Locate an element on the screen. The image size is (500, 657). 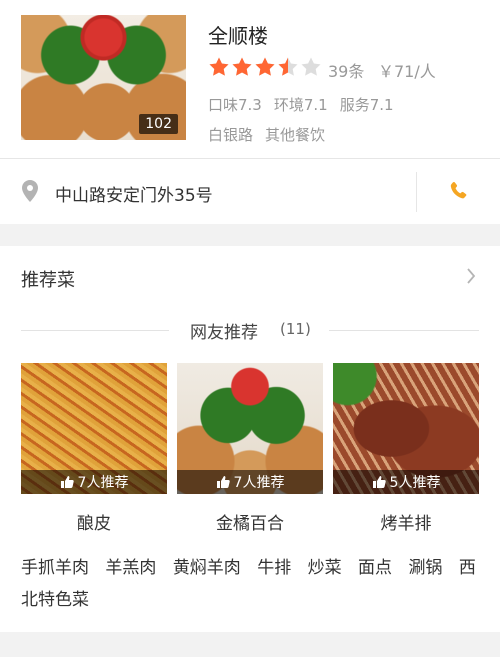
phone-icon is located at coordinates (458, 191).